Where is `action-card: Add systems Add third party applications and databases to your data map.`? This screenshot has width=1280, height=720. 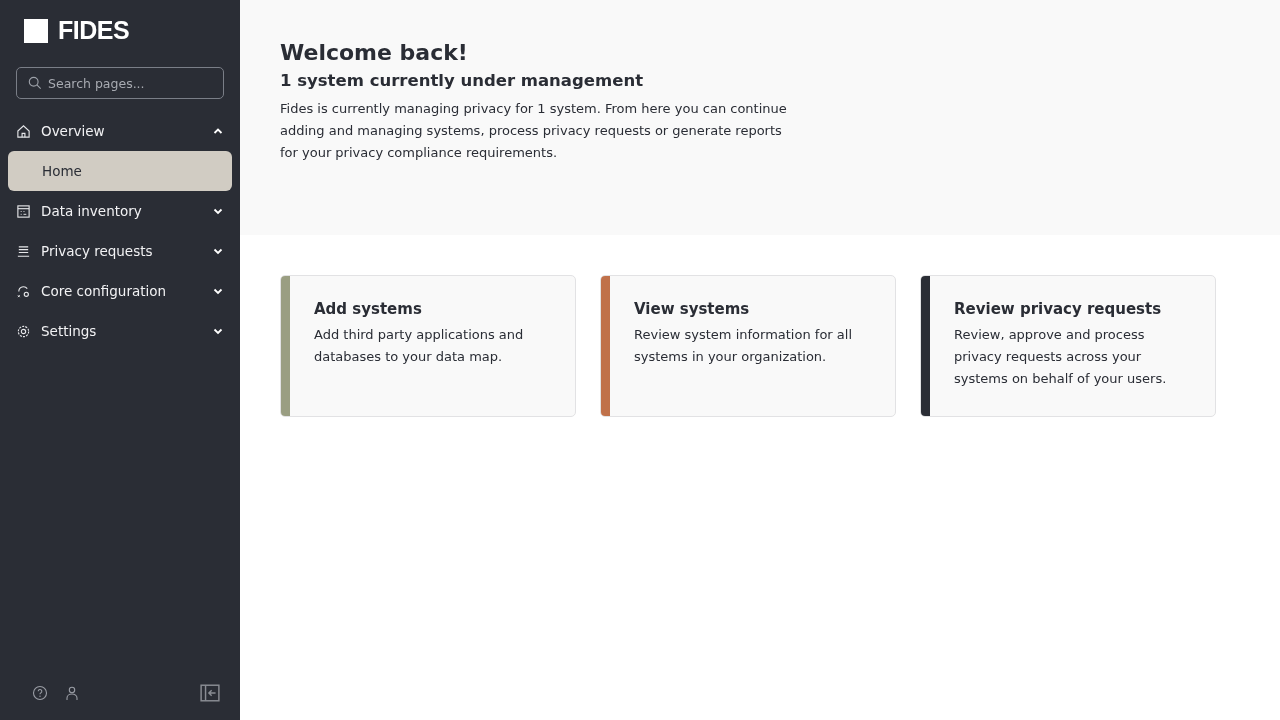 action-card: Add systems Add third party applications and databases to your data map. is located at coordinates (428, 346).